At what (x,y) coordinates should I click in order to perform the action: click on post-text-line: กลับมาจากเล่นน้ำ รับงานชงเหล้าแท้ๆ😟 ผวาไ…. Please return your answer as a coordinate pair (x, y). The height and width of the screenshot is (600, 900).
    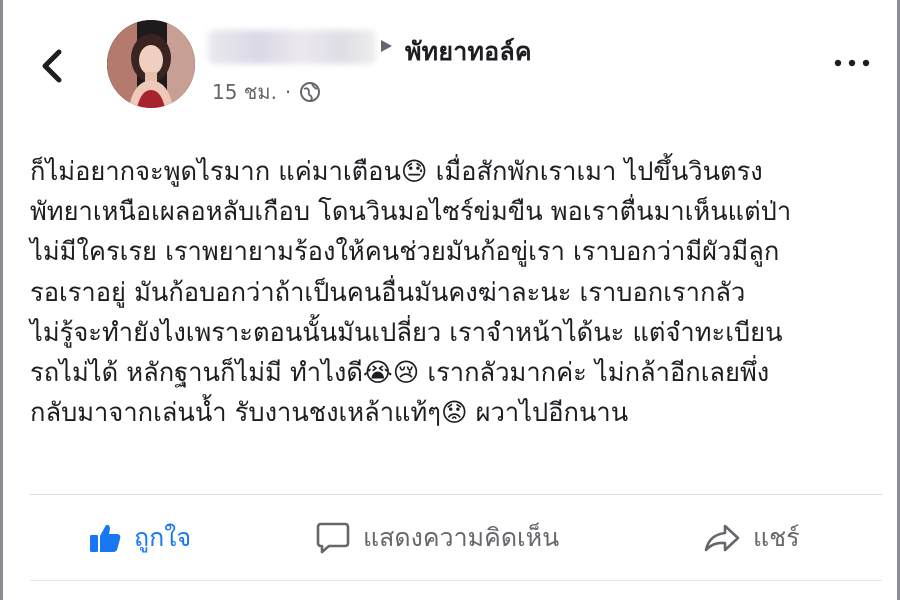
    Looking at the image, I should click on (329, 413).